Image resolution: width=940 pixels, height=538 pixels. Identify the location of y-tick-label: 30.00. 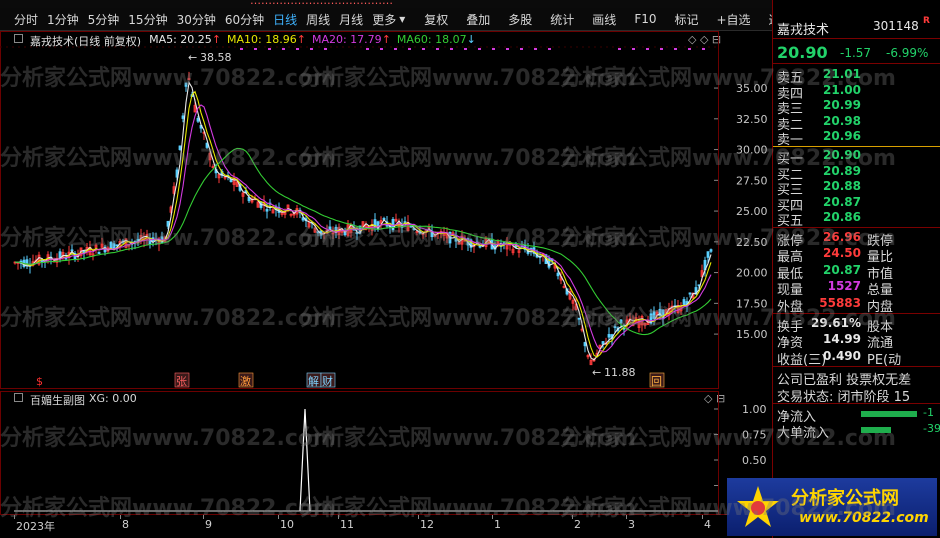
(752, 150).